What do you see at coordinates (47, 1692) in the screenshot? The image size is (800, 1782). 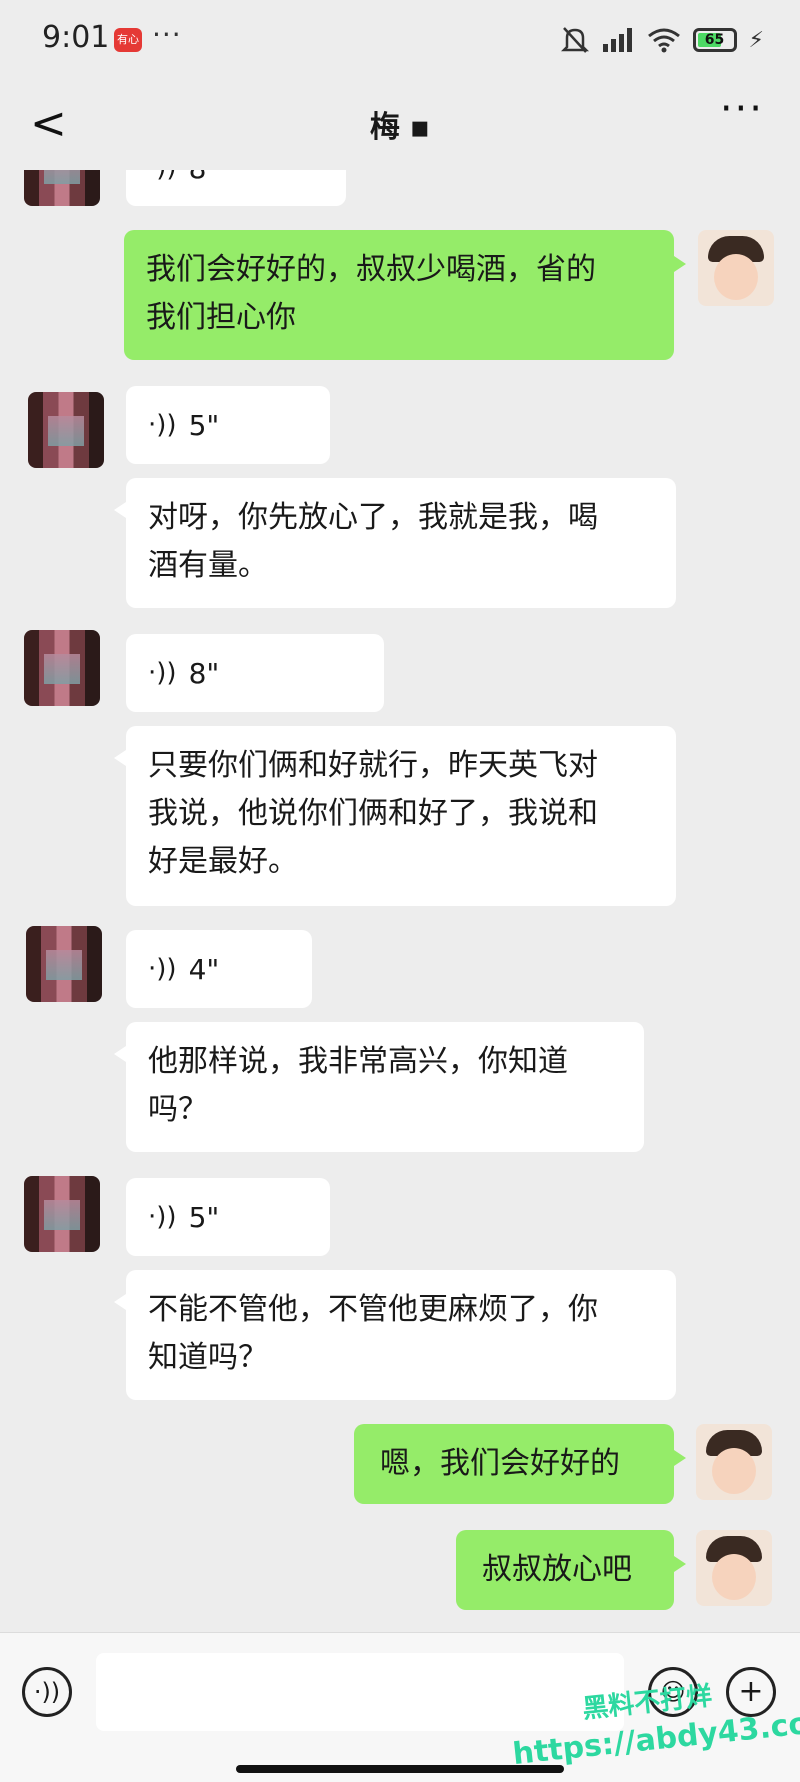 I see `voice-input-button: ·))` at bounding box center [47, 1692].